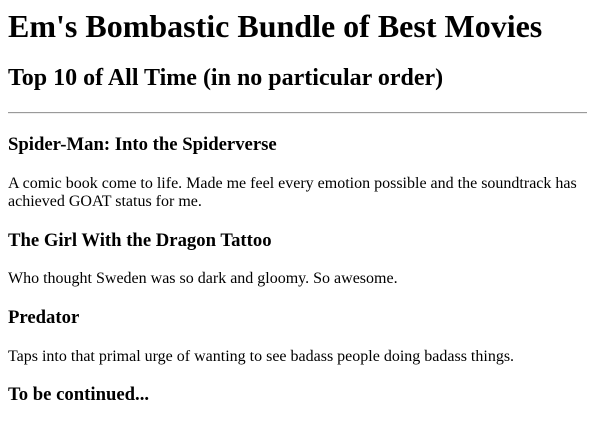 The width and height of the screenshot is (593, 423). Describe the element at coordinates (140, 240) in the screenshot. I see `movie-title-girl-with-dragon-tattoo: The Girl With the Dragon Tattoo` at that location.